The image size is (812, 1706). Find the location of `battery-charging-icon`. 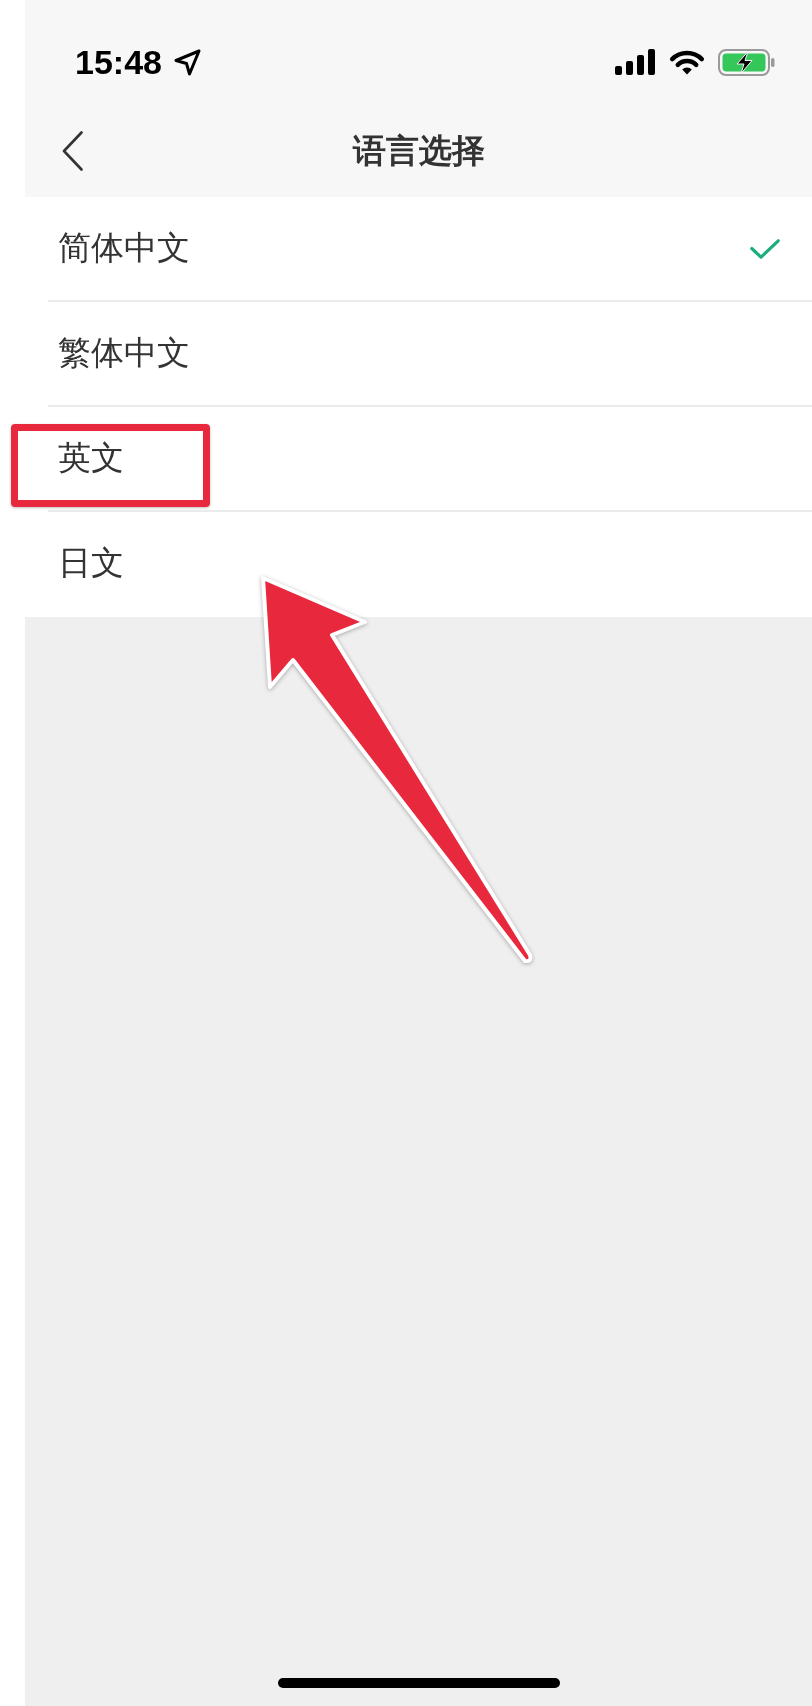

battery-charging-icon is located at coordinates (746, 62).